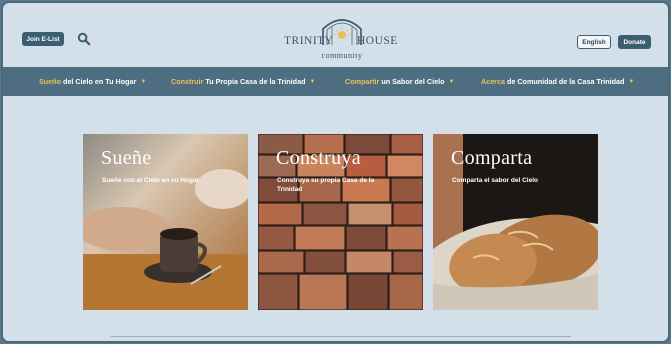 The width and height of the screenshot is (671, 344). Describe the element at coordinates (326, 185) in the screenshot. I see `card-subtitle: Construya su propia Casa de la Trinidad` at that location.